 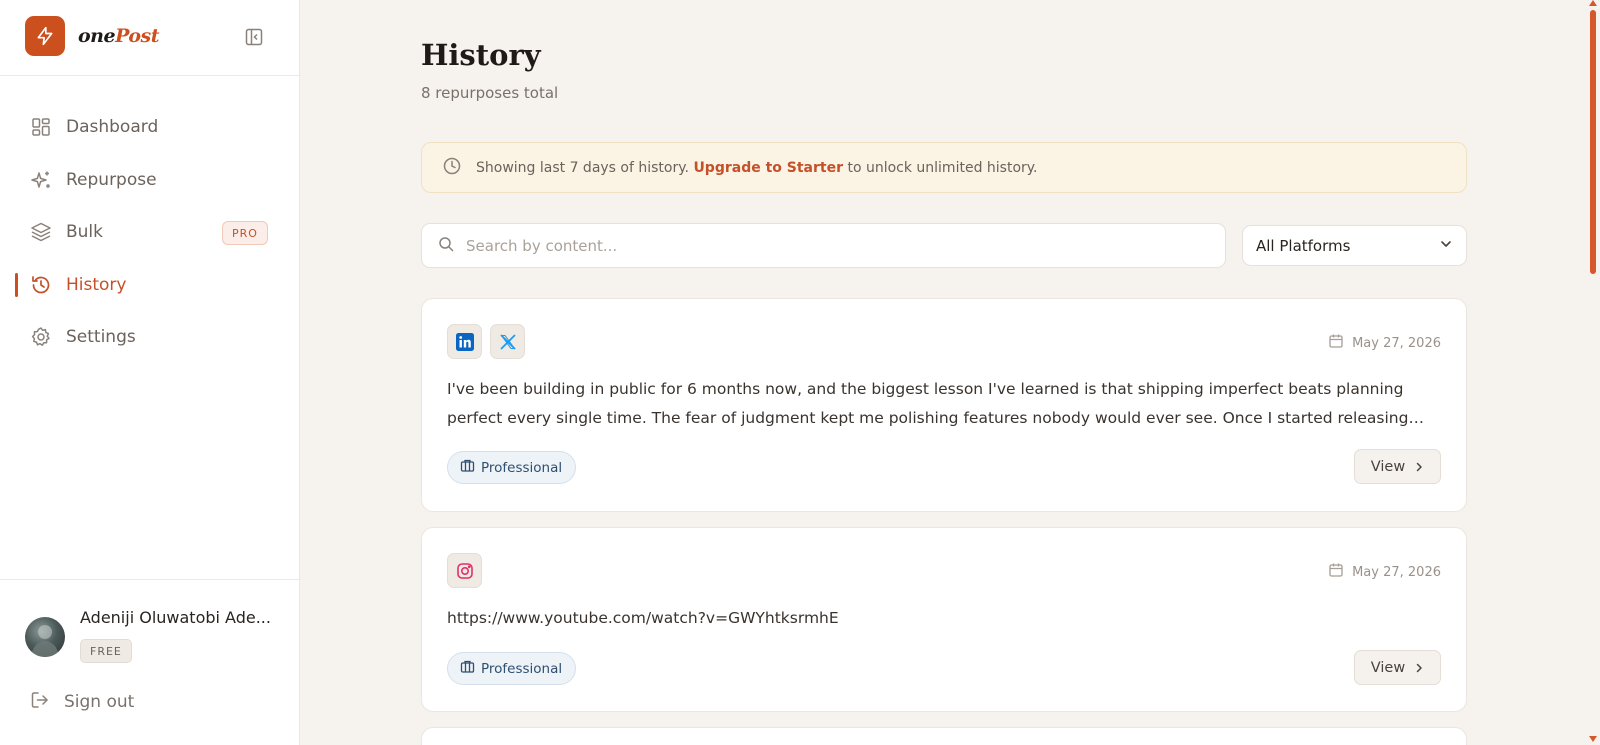 I want to click on history-card, so click(x=944, y=736).